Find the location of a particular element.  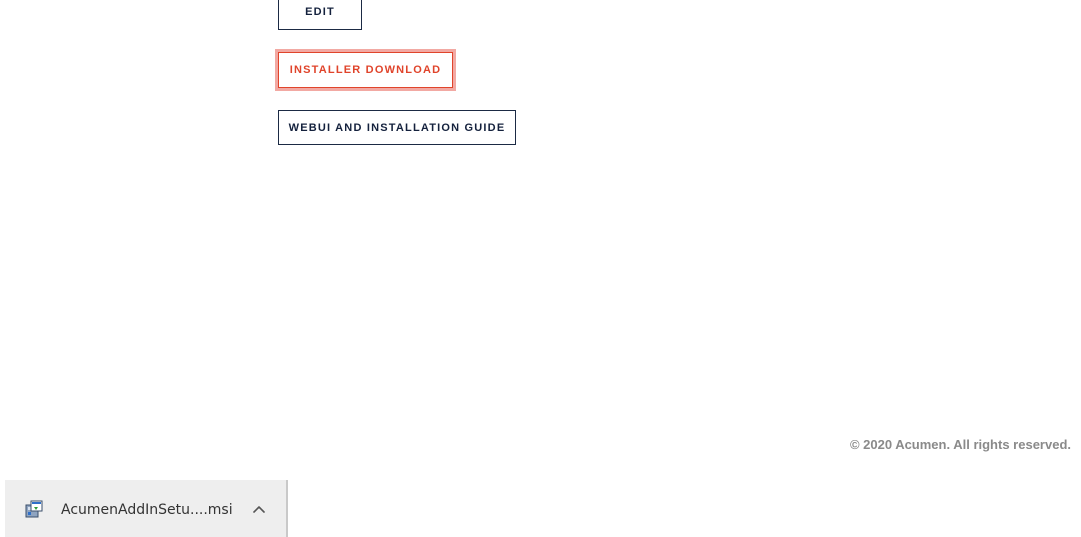

download-bar: AcumenAddInSetu....msi is located at coordinates (146, 508).